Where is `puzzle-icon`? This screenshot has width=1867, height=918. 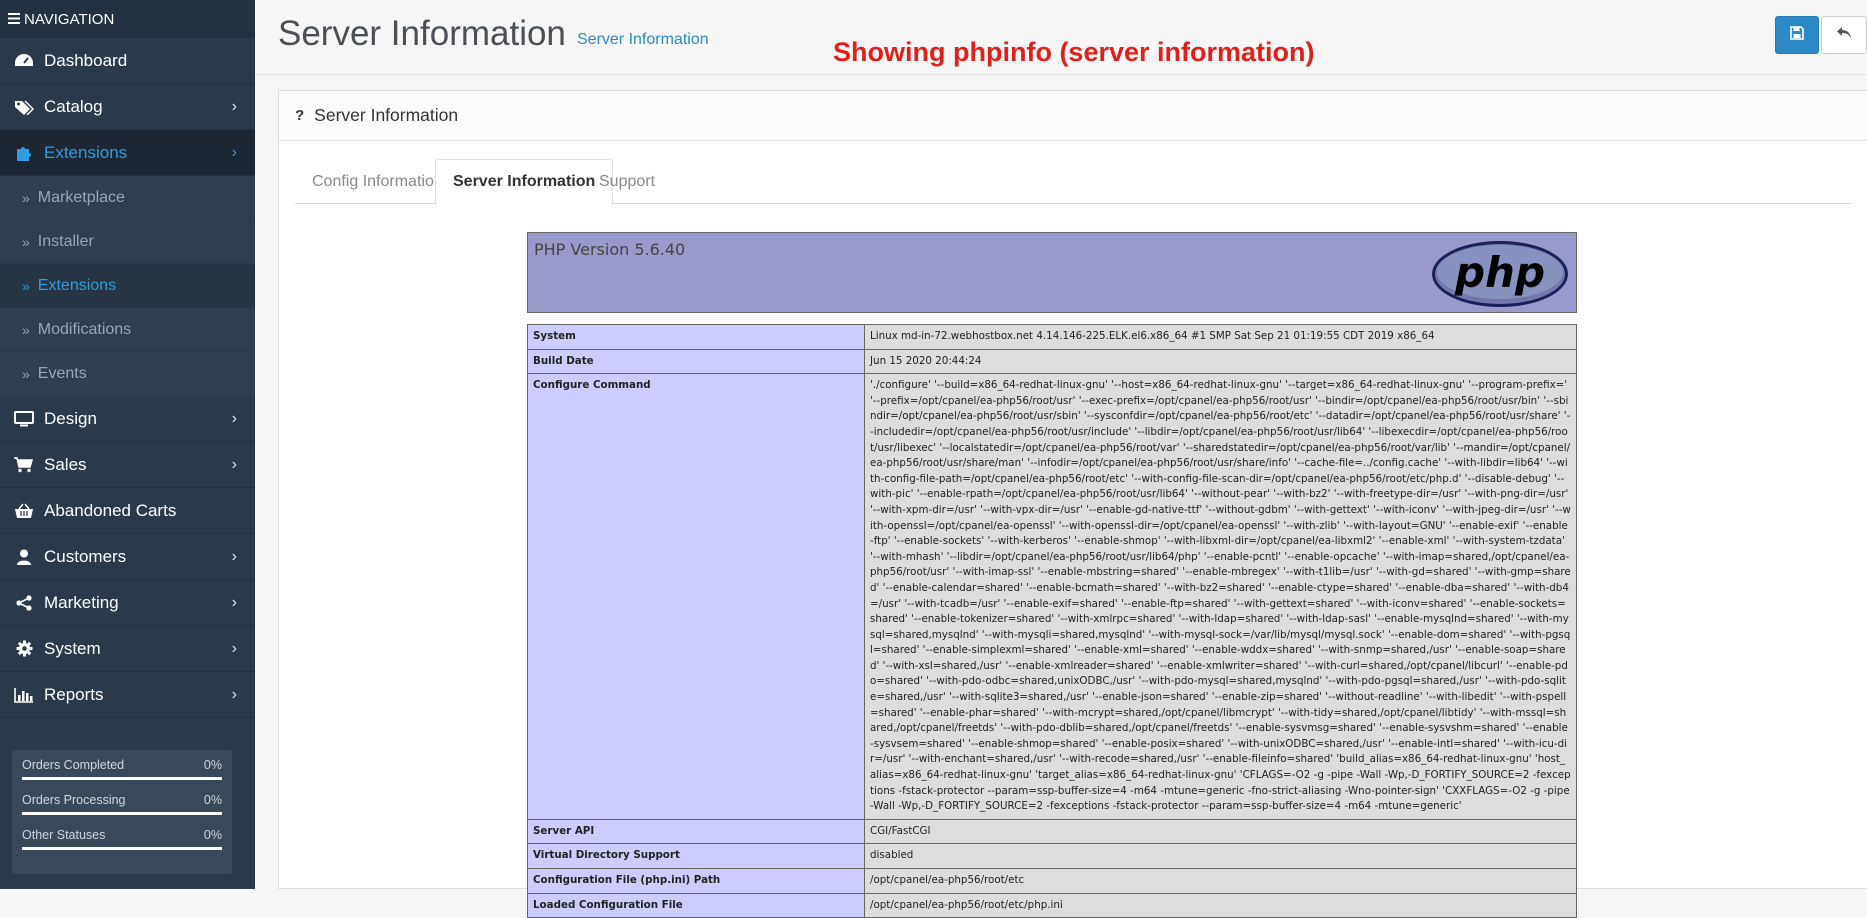
puzzle-icon is located at coordinates (24, 153).